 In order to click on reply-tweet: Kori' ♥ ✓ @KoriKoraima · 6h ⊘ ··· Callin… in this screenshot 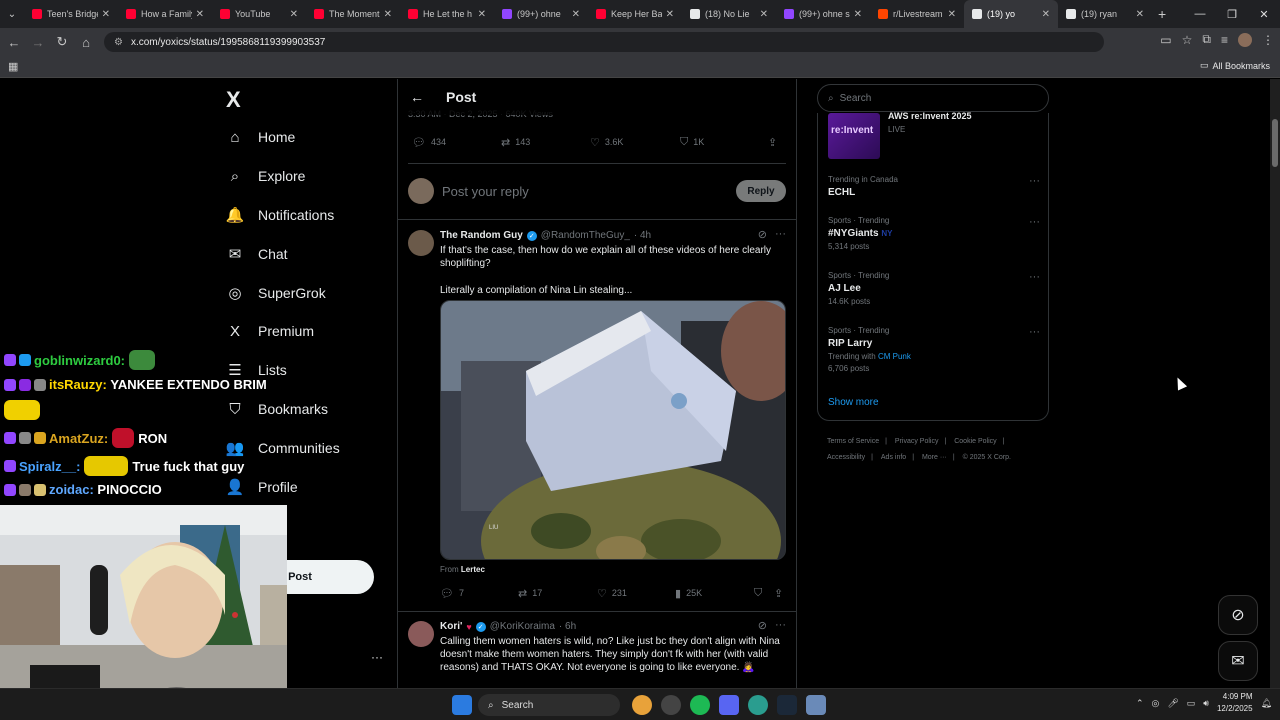, I will do `click(598, 653)`.